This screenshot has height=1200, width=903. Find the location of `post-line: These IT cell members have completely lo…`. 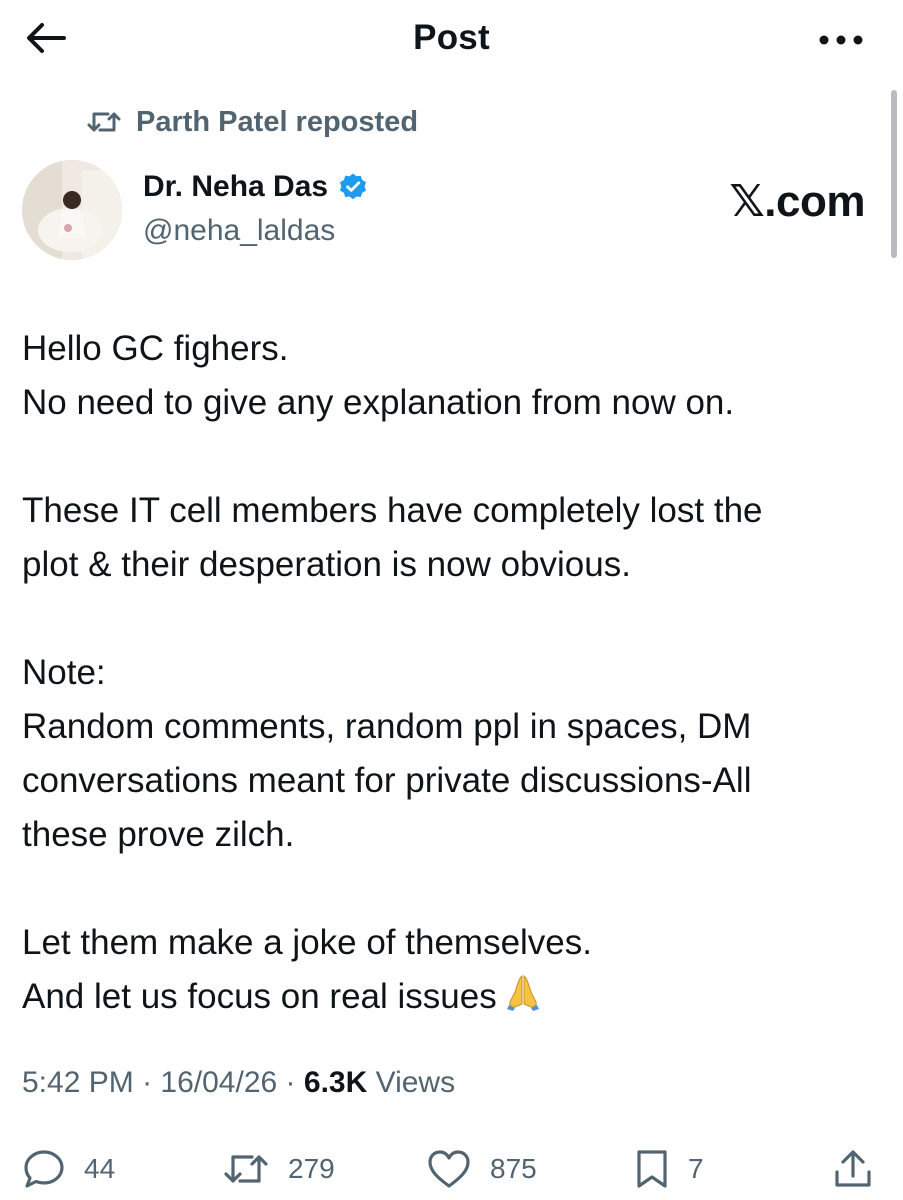

post-line: These IT cell members have completely lo… is located at coordinates (392, 510).